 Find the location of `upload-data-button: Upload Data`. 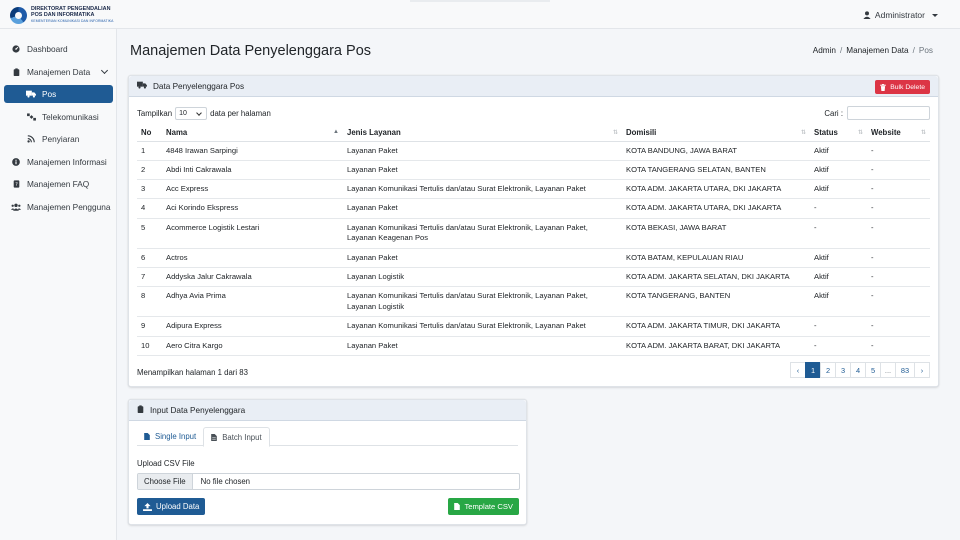

upload-data-button: Upload Data is located at coordinates (171, 506).